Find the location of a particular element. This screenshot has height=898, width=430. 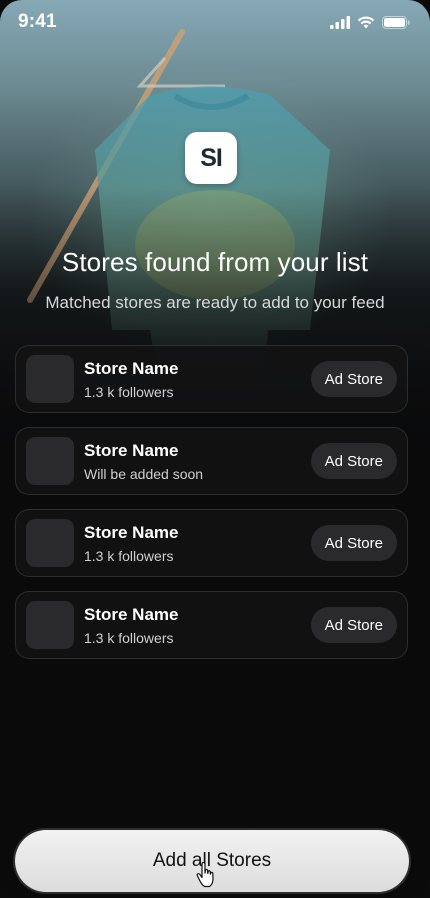

store-card: Store Name Will be added soon Ad Store is located at coordinates (211, 461).